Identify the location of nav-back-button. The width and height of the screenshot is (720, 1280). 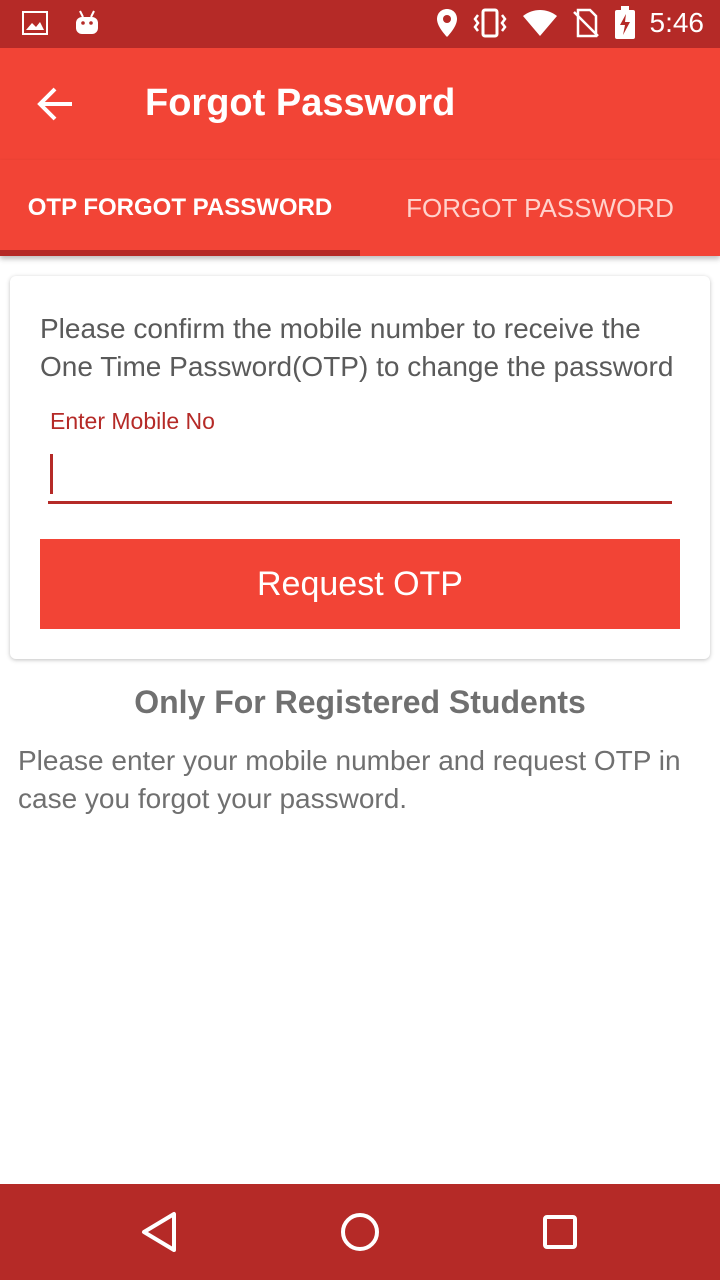
(160, 1232).